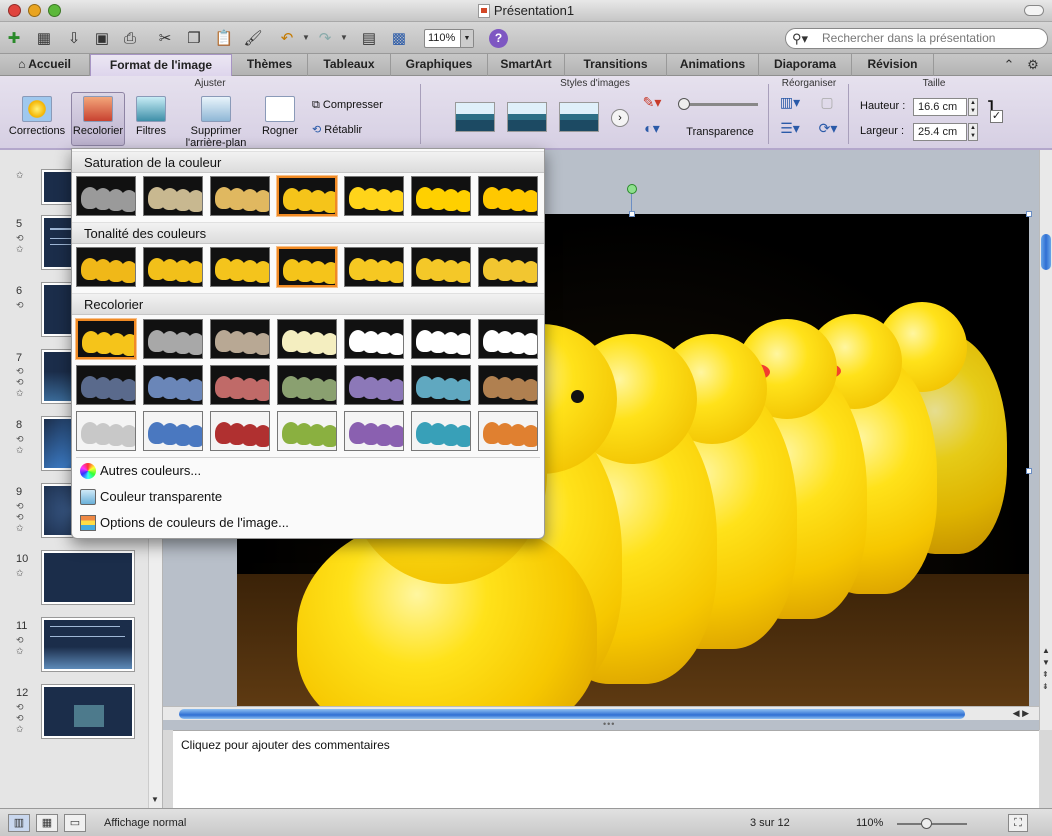 The image size is (1052, 836). Describe the element at coordinates (916, 38) in the screenshot. I see `search-input: ⚲▾ Rechercher dans la présentation` at that location.